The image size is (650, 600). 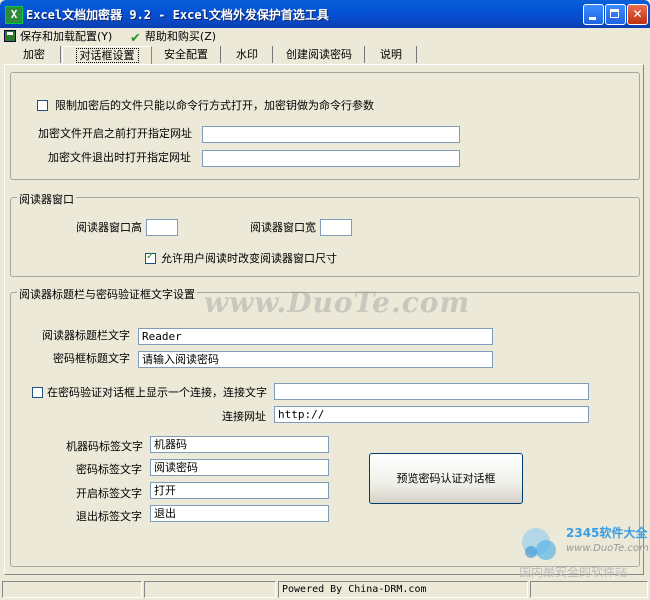 What do you see at coordinates (337, 302) in the screenshot?
I see `duote-watermark: www.DuoTe.com` at bounding box center [337, 302].